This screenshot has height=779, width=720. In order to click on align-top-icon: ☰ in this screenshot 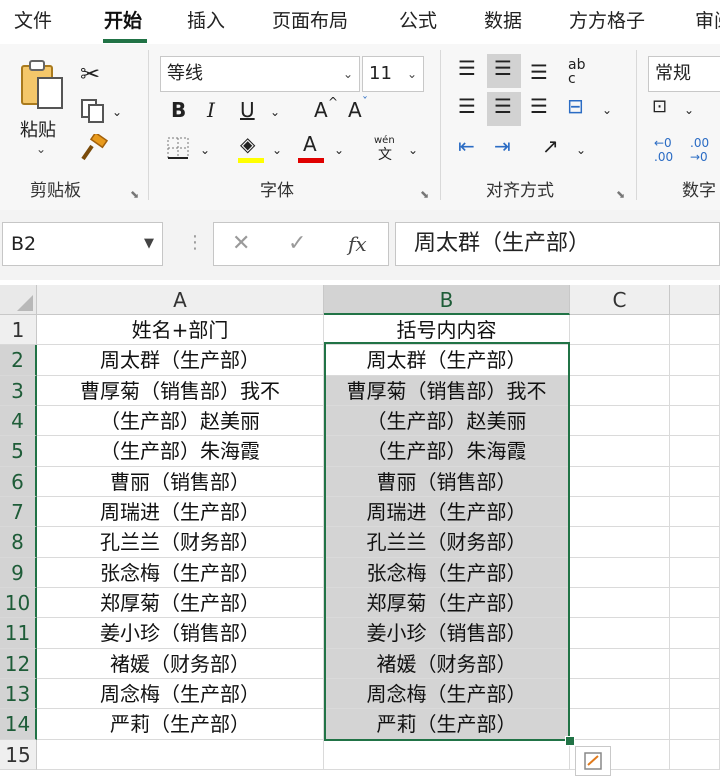, I will do `click(467, 68)`.